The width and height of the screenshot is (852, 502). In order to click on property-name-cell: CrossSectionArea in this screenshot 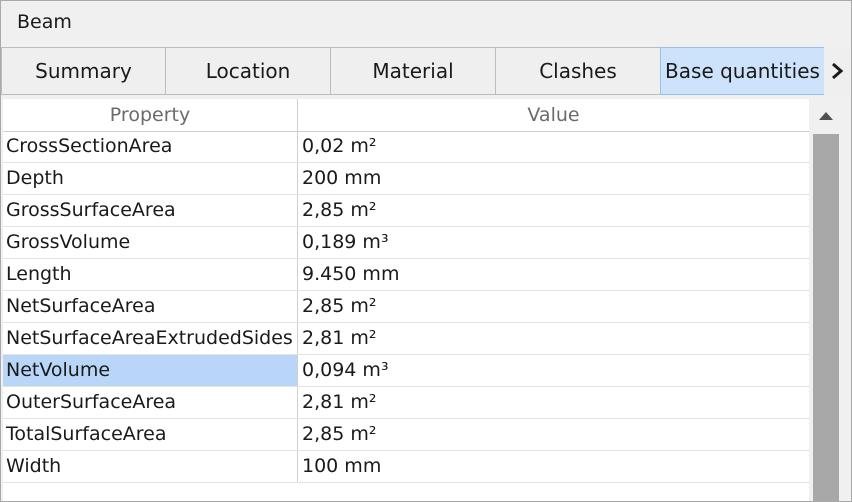, I will do `click(150, 146)`.